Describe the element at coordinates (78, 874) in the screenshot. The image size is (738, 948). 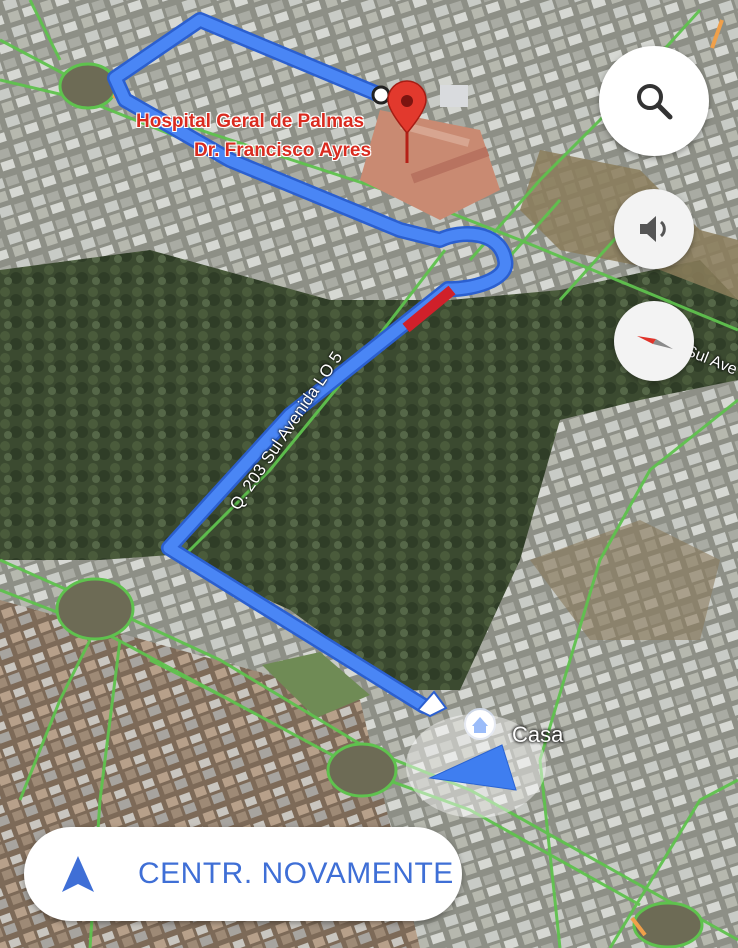
I see `navigation-arrow-icon` at that location.